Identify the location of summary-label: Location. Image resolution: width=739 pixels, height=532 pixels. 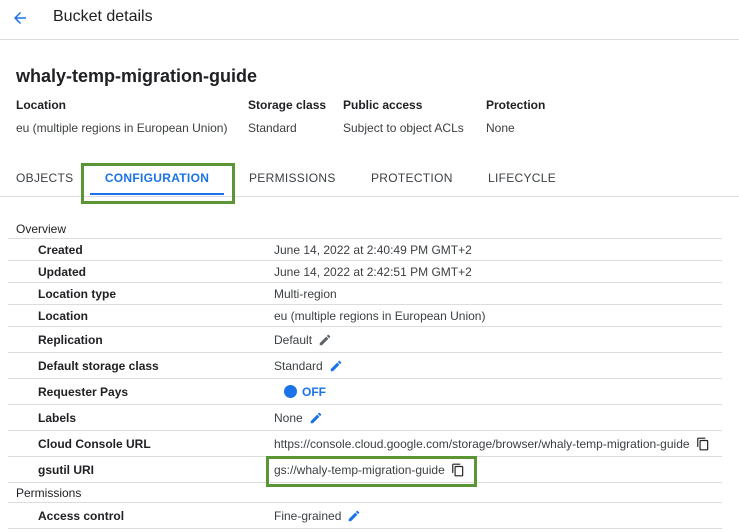
(41, 105).